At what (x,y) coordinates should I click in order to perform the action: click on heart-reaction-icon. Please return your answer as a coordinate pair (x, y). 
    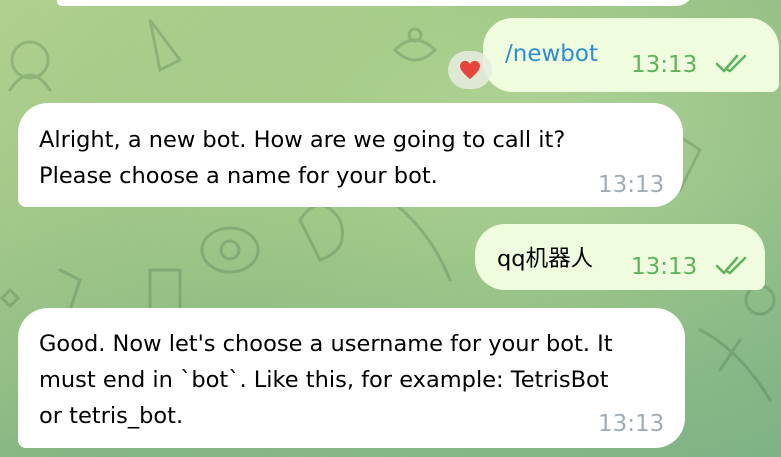
    Looking at the image, I should click on (470, 70).